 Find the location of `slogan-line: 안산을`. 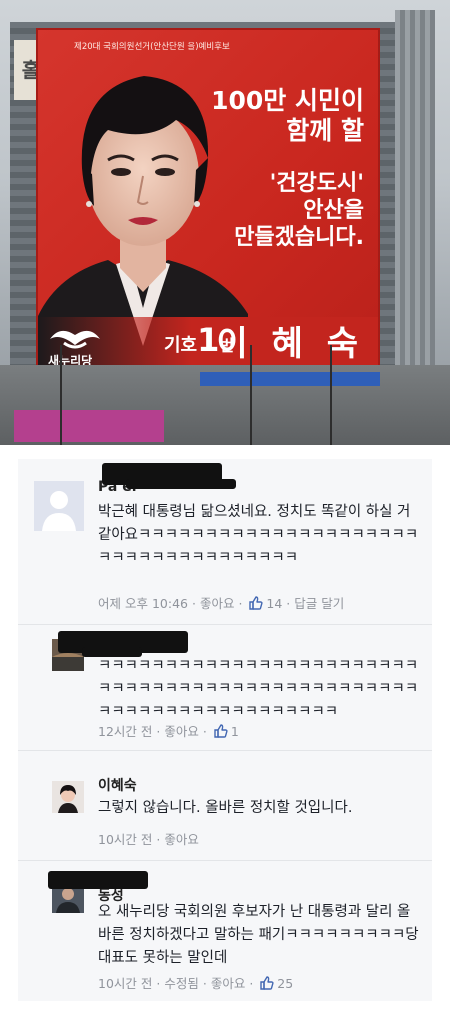

slogan-line: 안산을 is located at coordinates (333, 210).